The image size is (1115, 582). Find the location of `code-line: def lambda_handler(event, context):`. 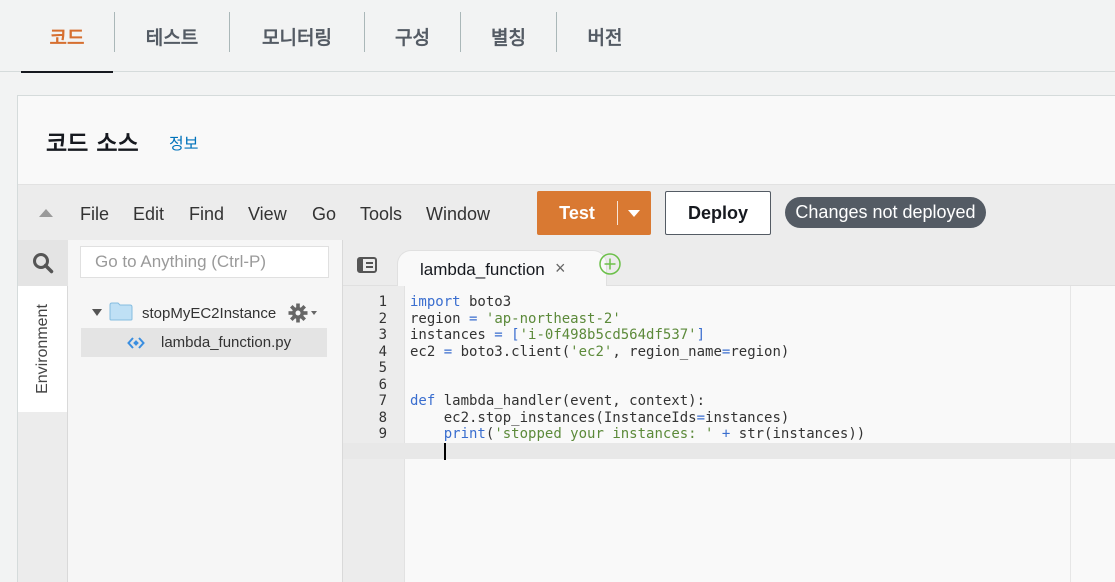

code-line: def lambda_handler(event, context): is located at coordinates (557, 401).